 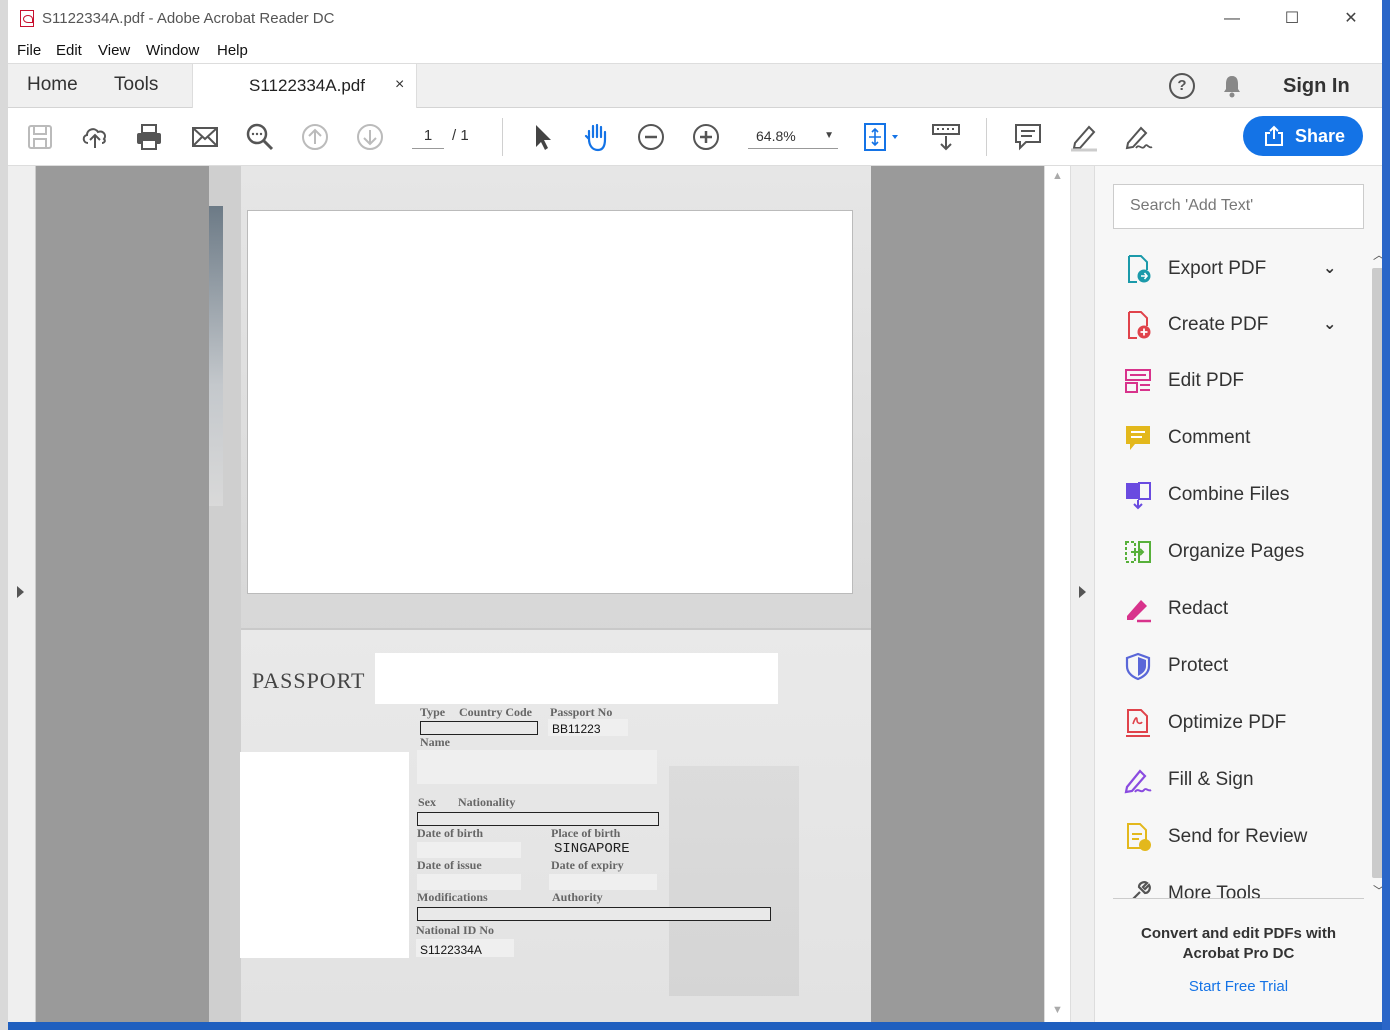 I want to click on zoom-in-icon, so click(x=706, y=137).